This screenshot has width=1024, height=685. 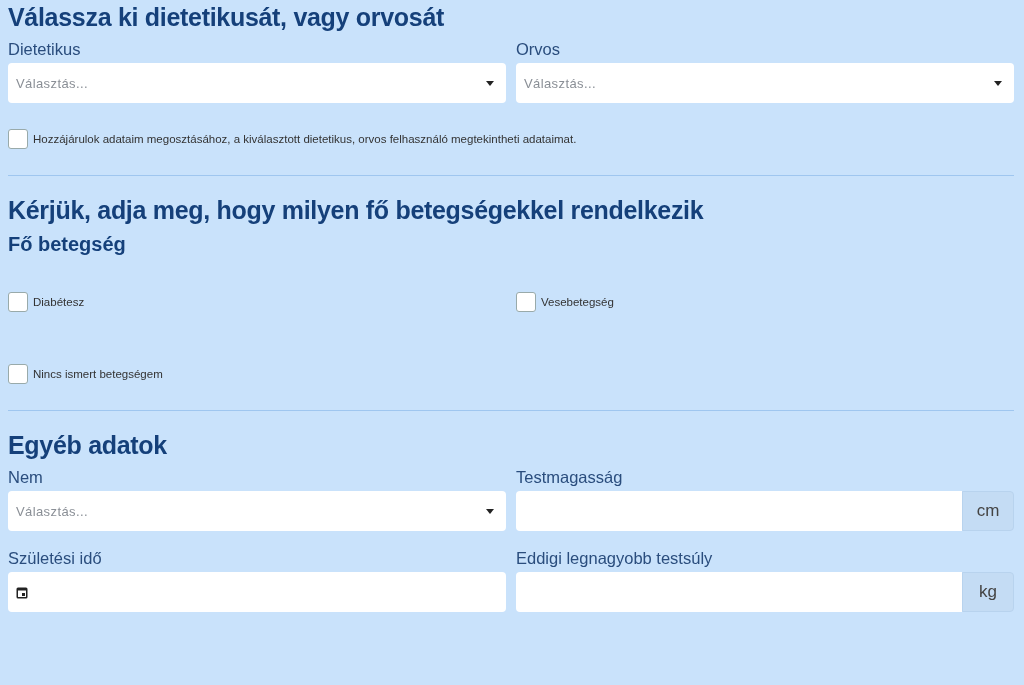 I want to click on field-label: Dietetikus, so click(x=45, y=49).